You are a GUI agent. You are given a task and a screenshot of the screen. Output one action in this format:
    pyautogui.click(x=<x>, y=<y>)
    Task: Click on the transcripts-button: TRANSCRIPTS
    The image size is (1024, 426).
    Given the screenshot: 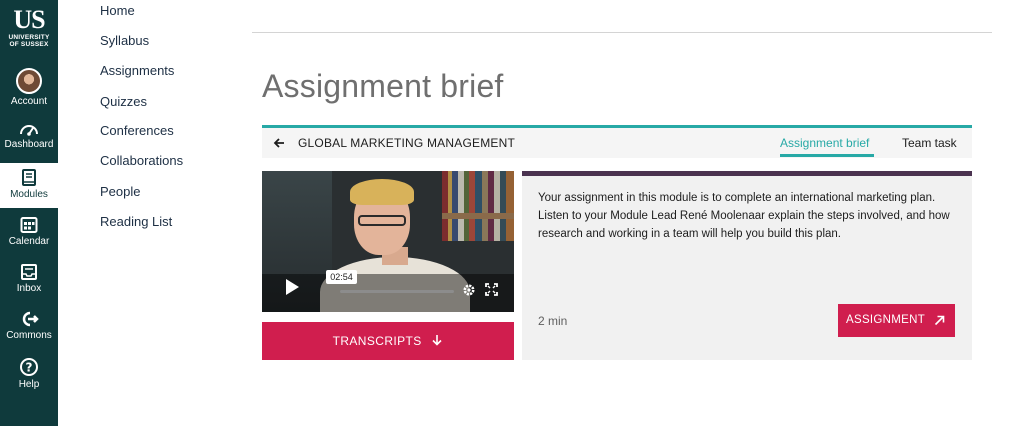 What is the action you would take?
    pyautogui.click(x=388, y=341)
    